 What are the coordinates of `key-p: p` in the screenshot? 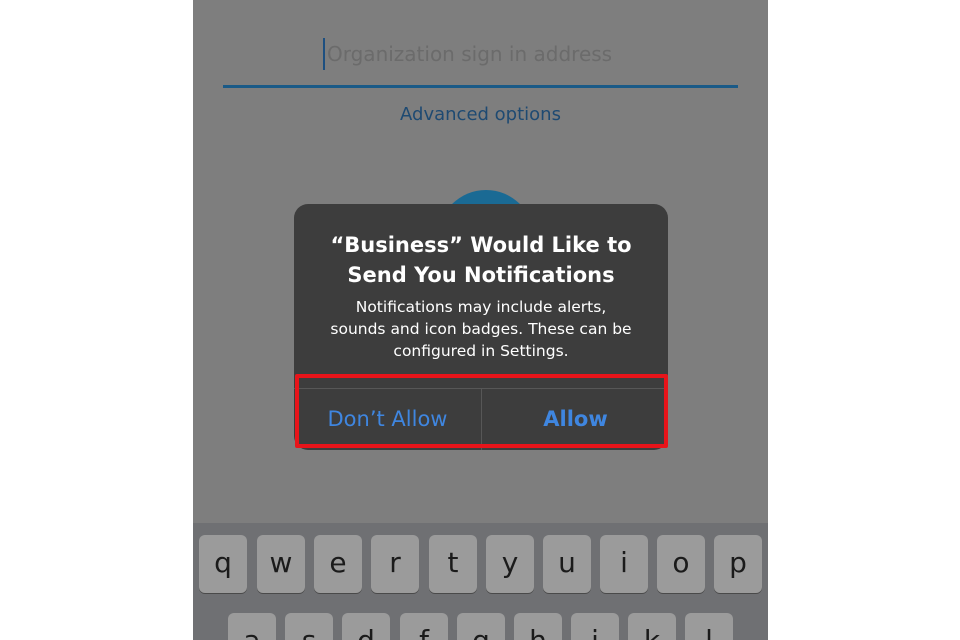 It's located at (738, 564).